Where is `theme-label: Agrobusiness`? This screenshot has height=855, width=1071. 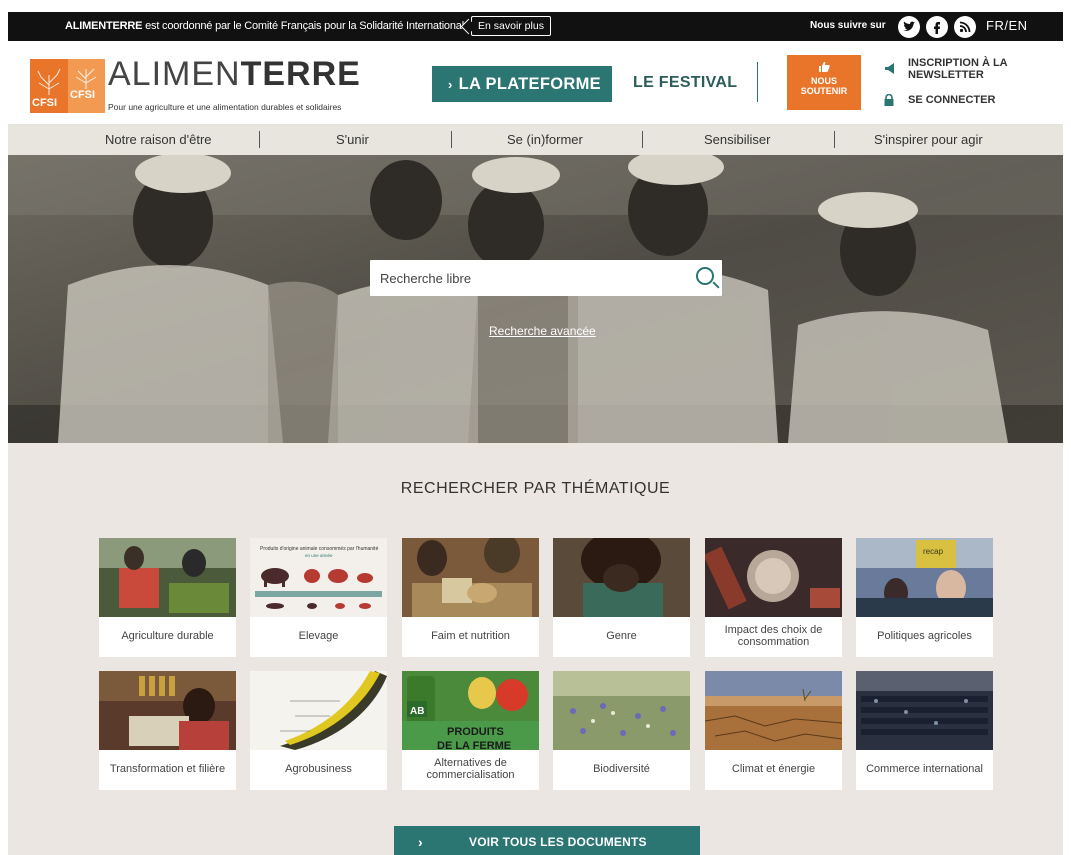 theme-label: Agrobusiness is located at coordinates (318, 769).